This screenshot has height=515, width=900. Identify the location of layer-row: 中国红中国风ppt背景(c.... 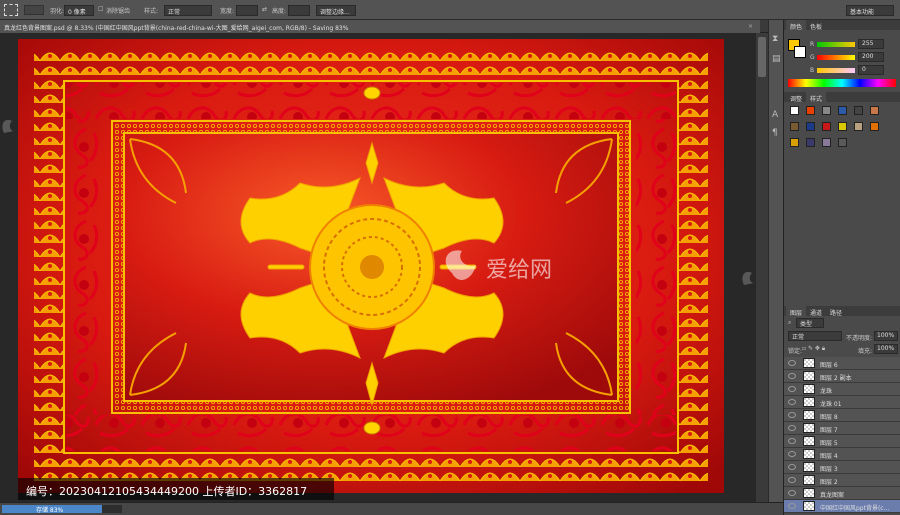
(842, 506).